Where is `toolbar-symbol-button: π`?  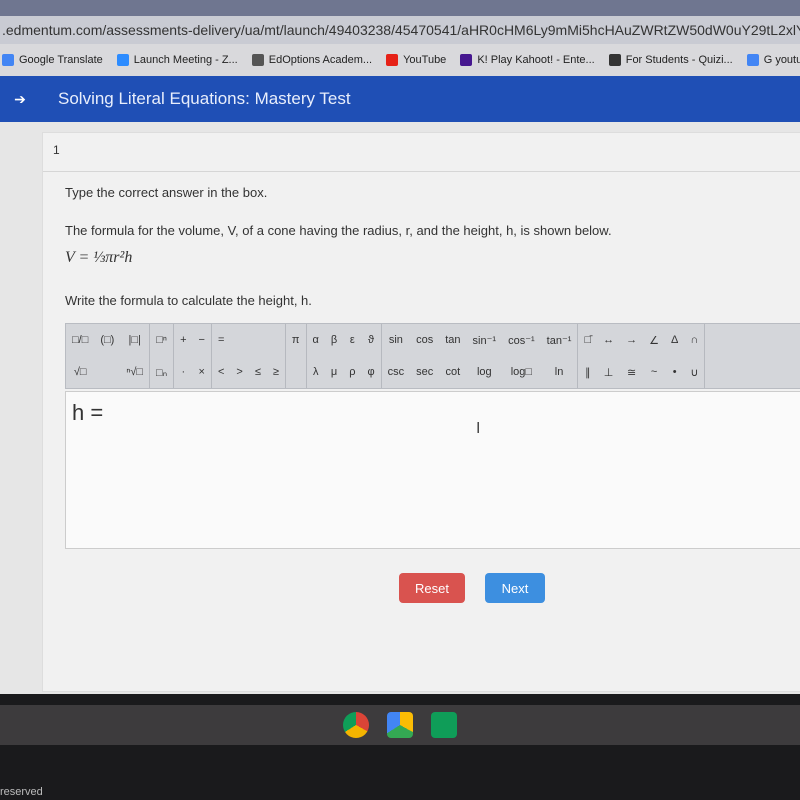 toolbar-symbol-button: π is located at coordinates (296, 340).